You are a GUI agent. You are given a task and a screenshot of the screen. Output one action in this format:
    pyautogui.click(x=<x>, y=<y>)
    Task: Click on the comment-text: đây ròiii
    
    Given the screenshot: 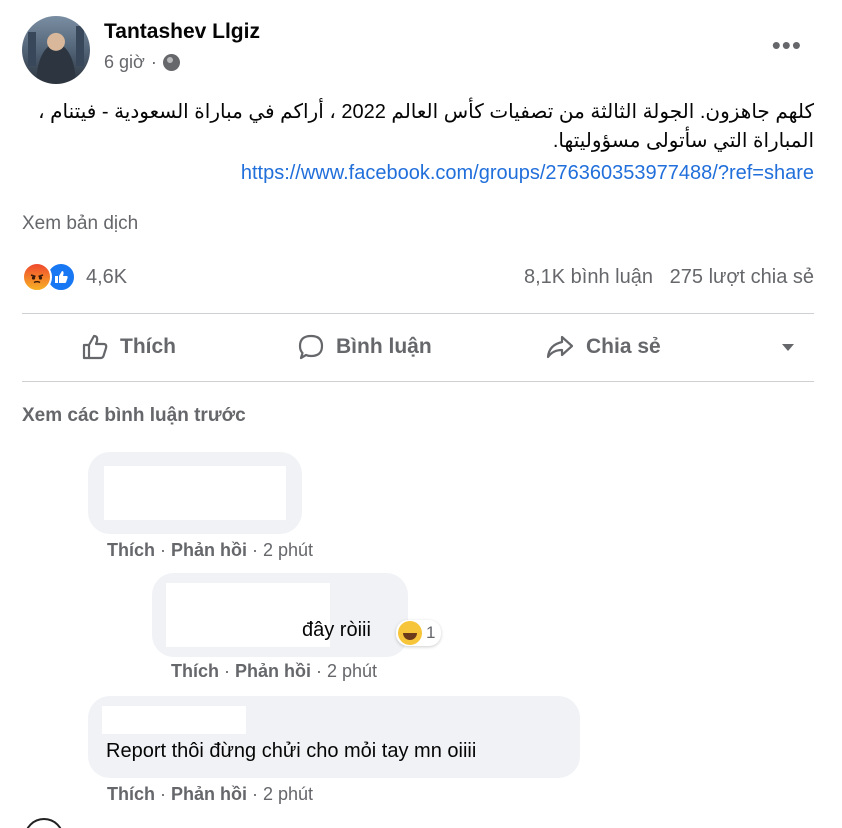 What is the action you would take?
    pyautogui.click(x=336, y=630)
    